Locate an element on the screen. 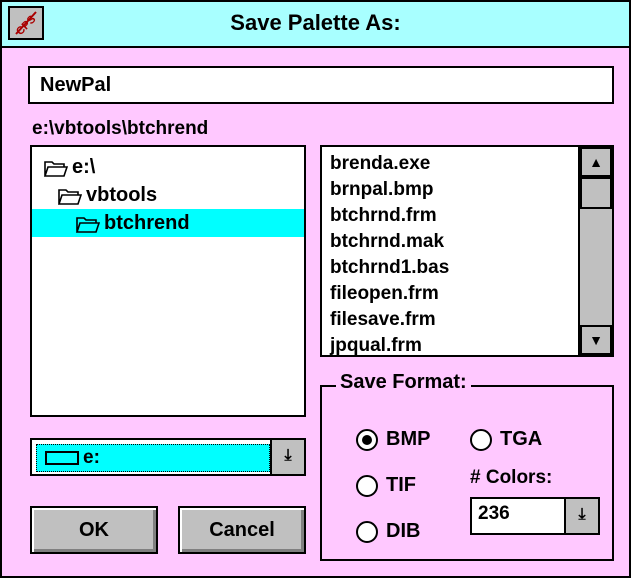  dir-item-label: vbtools is located at coordinates (122, 195).